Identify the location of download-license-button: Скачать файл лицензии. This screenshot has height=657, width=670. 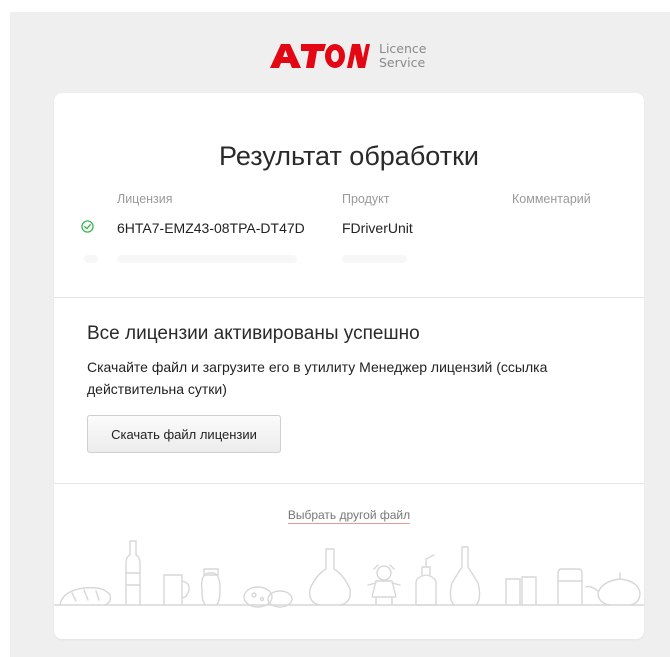
(184, 434).